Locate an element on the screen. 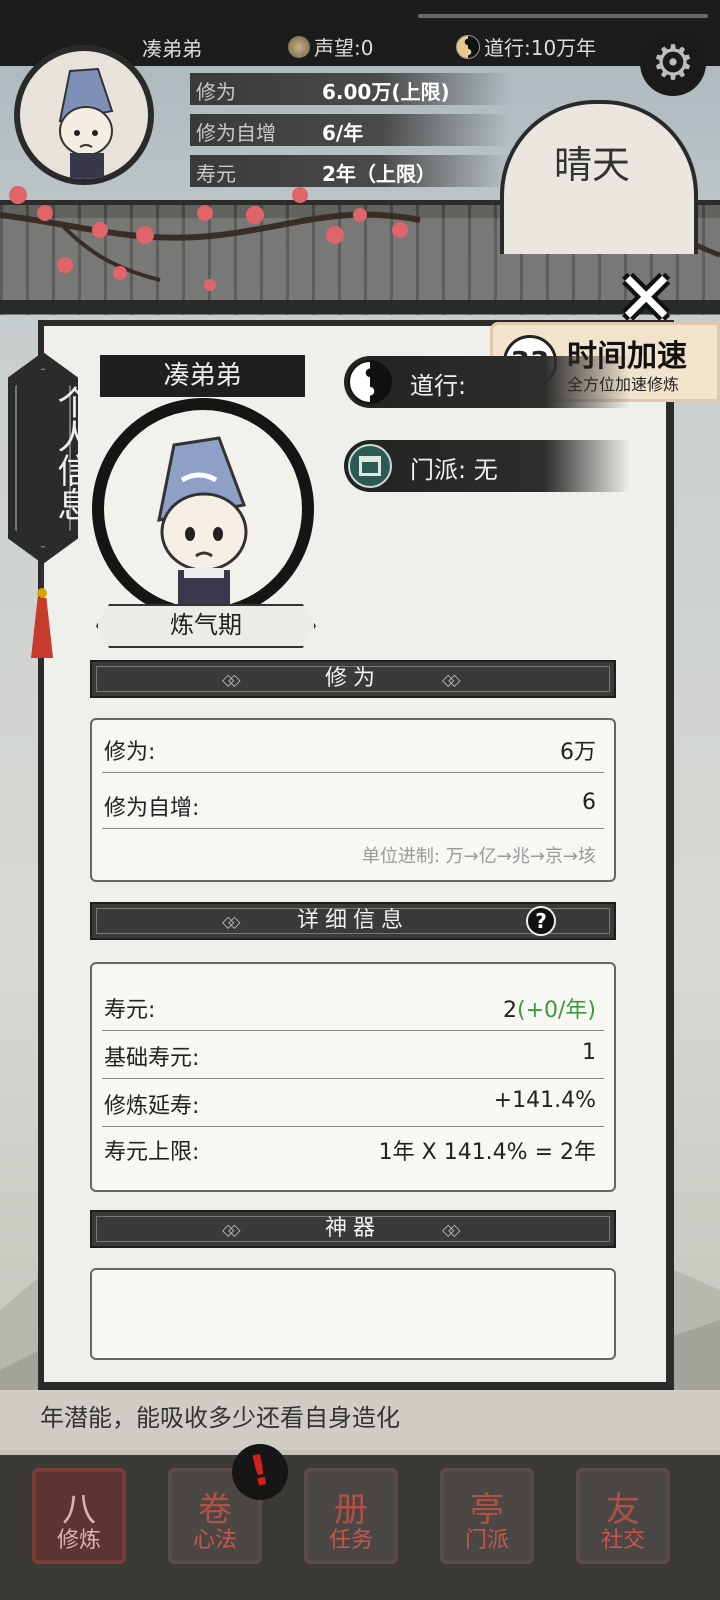  nav-cultivate: 八 修炼 is located at coordinates (79, 1516).